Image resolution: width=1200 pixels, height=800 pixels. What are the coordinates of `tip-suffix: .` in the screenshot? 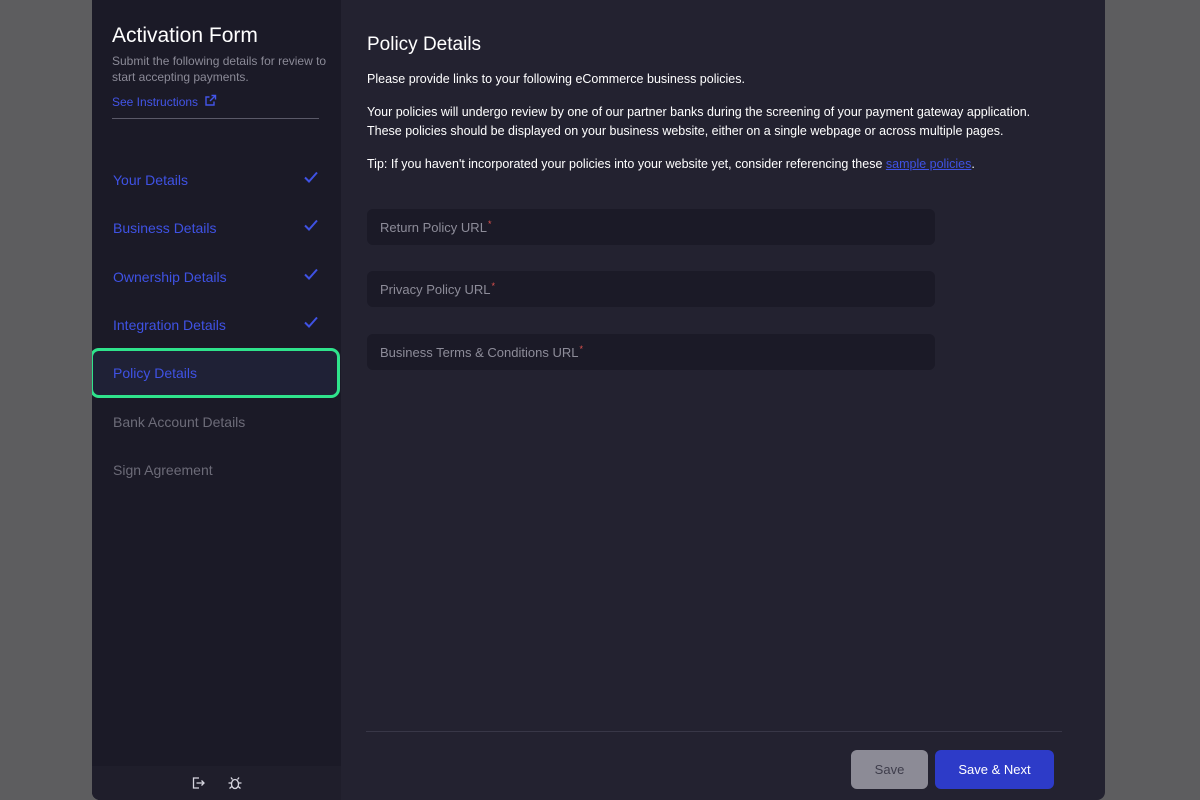 It's located at (973, 164).